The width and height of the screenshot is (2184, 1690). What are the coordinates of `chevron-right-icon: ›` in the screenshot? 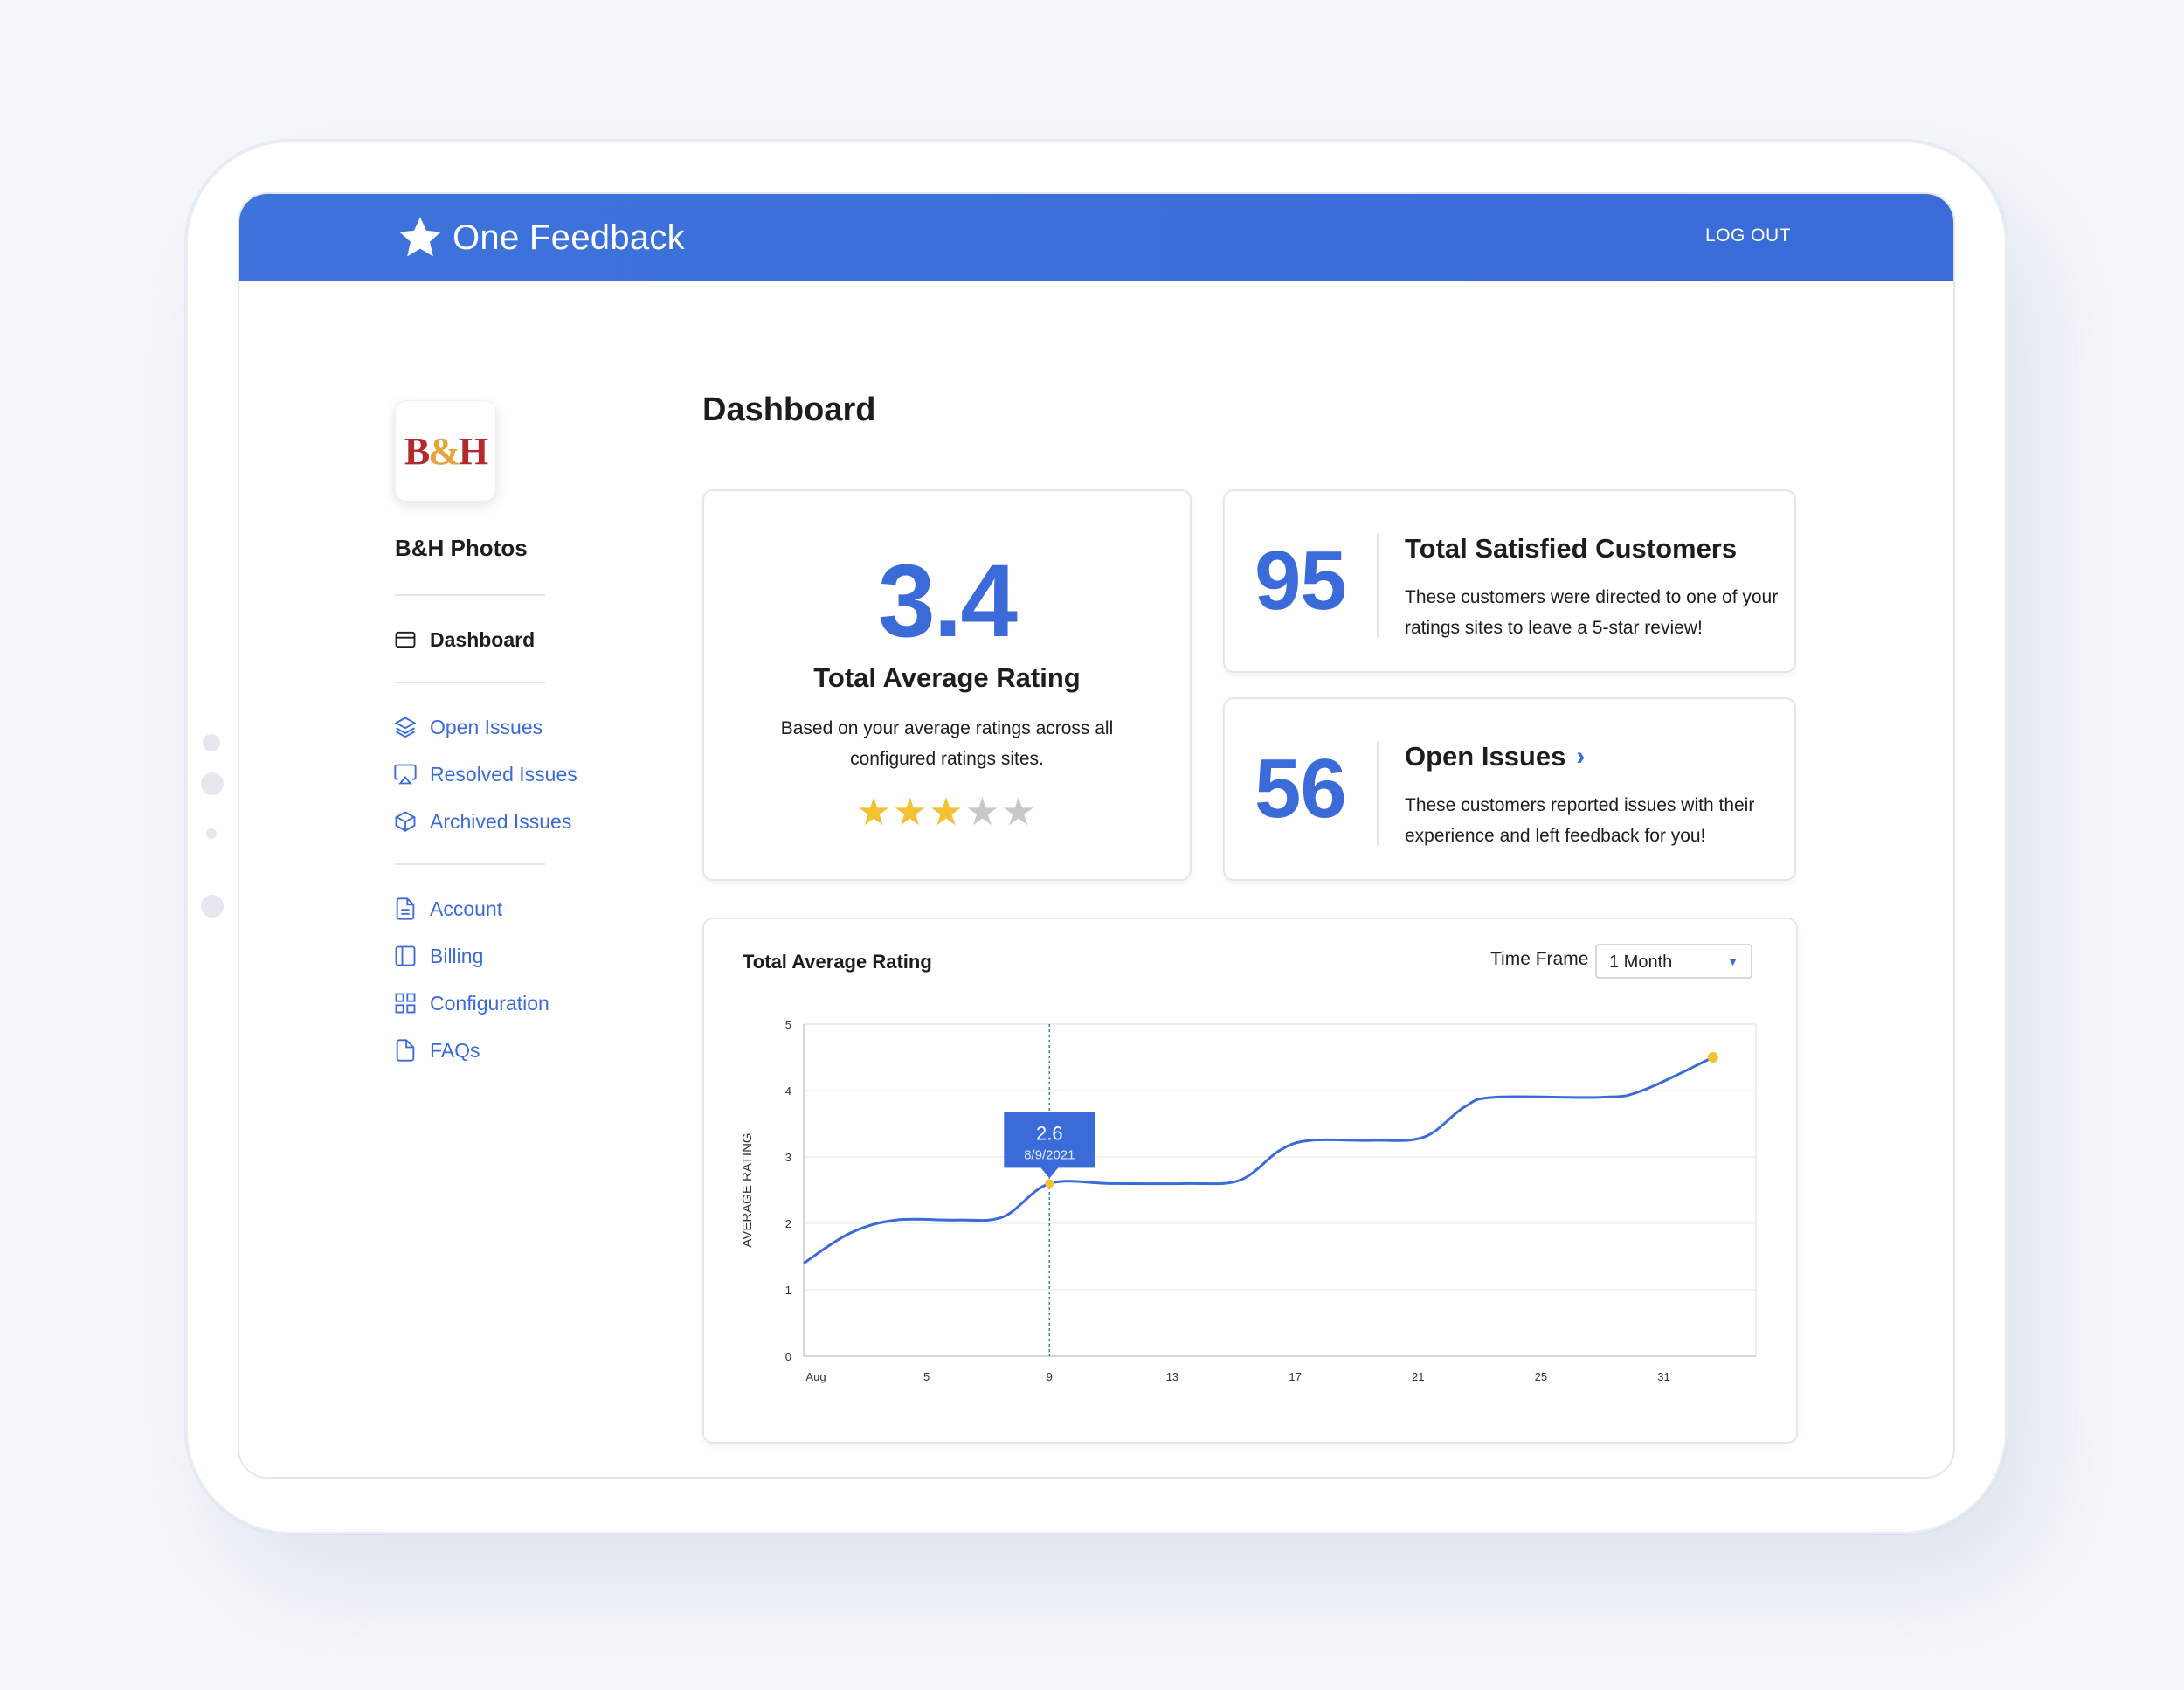 It's located at (1580, 757).